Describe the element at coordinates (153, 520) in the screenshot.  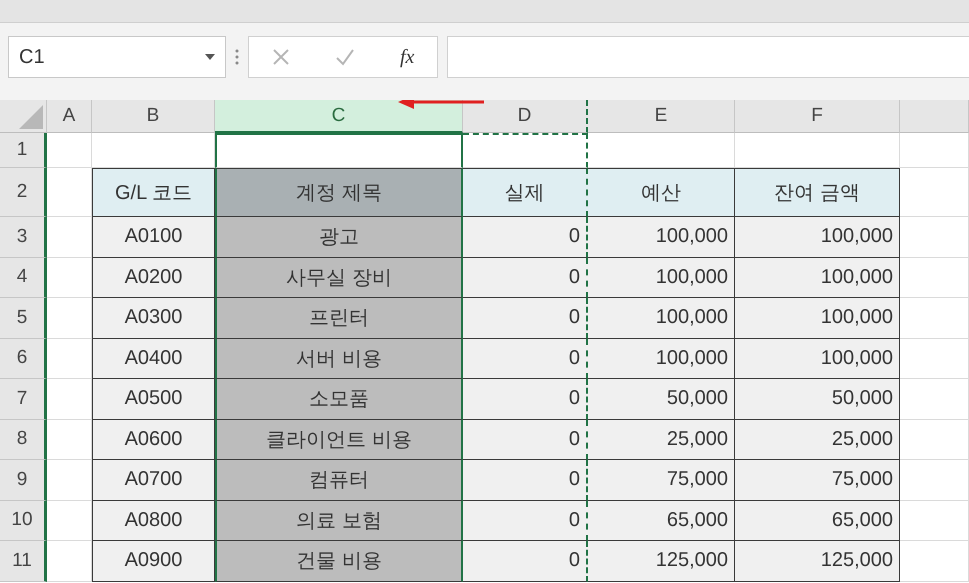
I see `table-cell: A0800` at that location.